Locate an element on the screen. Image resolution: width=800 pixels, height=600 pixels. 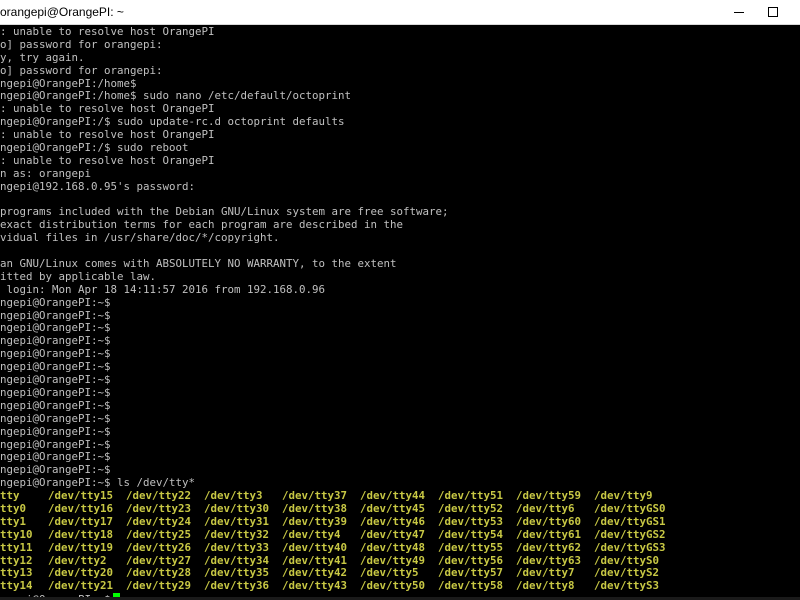
ls-entry: /dev/tty46 is located at coordinates (393, 521).